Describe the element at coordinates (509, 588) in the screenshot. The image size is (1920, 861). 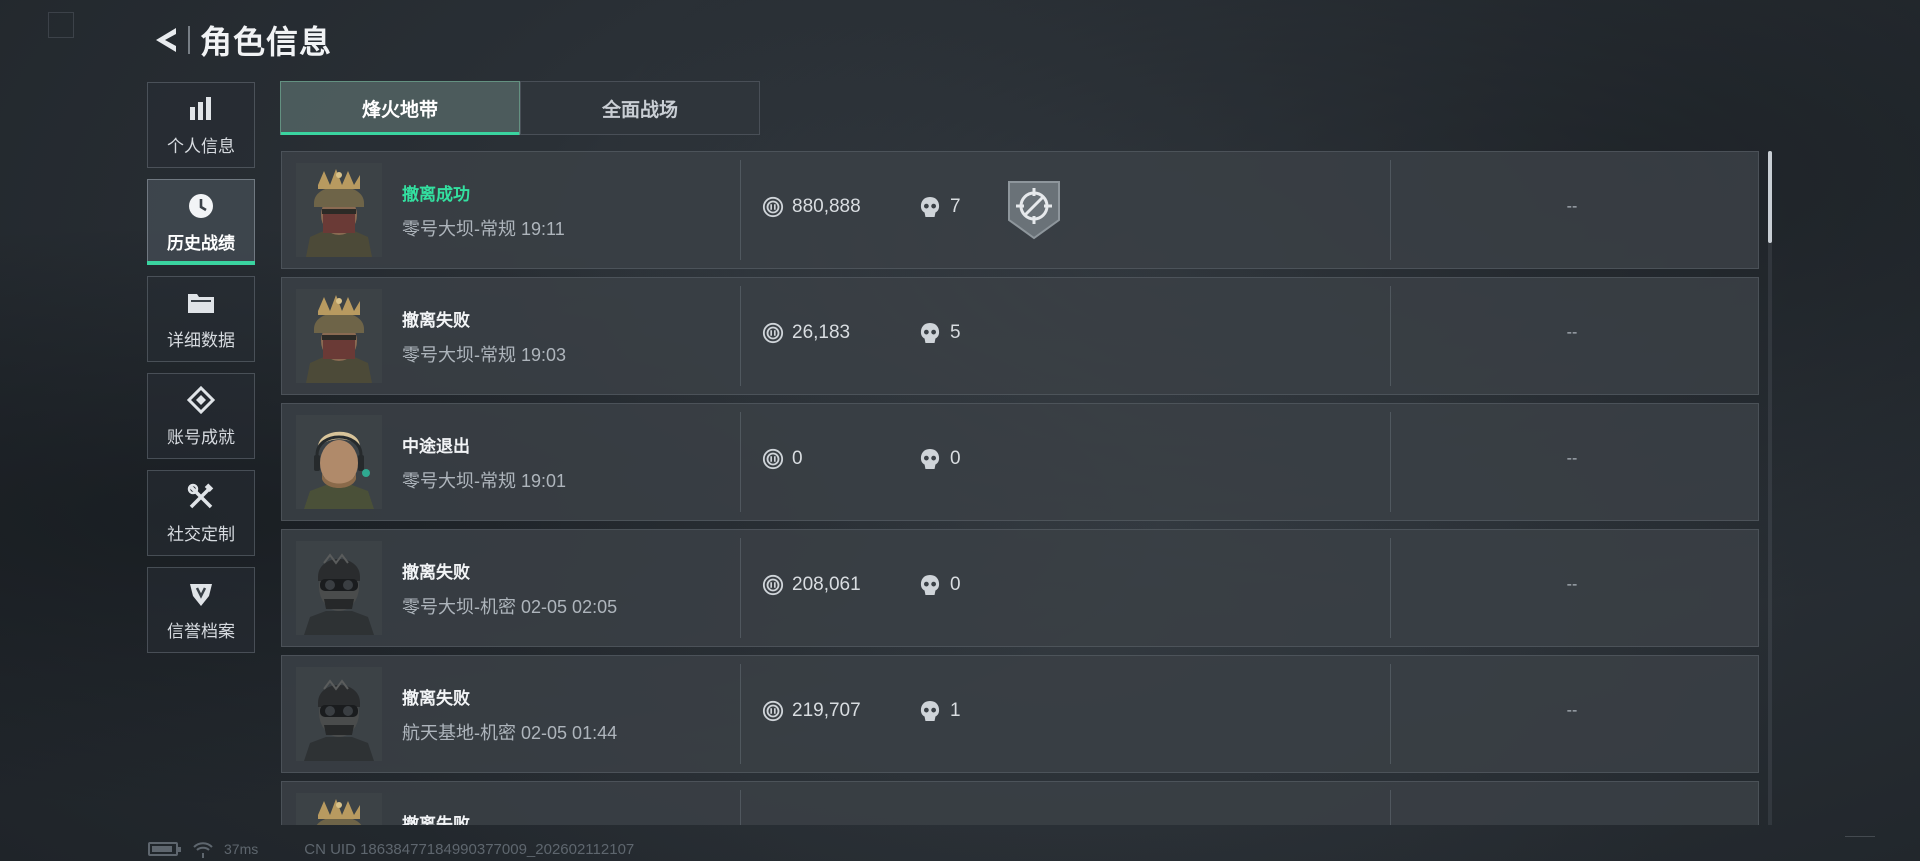
I see `record-info: 撤离失败 零号大坝-机密 02-05 02:05` at that location.